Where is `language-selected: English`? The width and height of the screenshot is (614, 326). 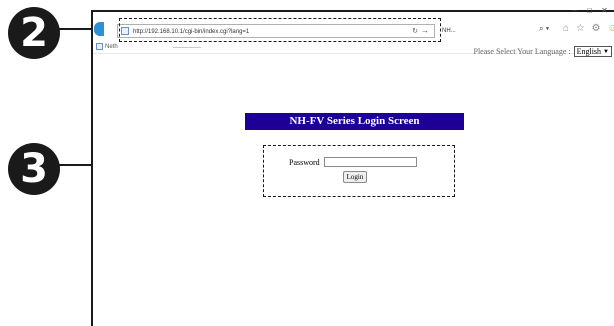 language-selected: English is located at coordinates (589, 51).